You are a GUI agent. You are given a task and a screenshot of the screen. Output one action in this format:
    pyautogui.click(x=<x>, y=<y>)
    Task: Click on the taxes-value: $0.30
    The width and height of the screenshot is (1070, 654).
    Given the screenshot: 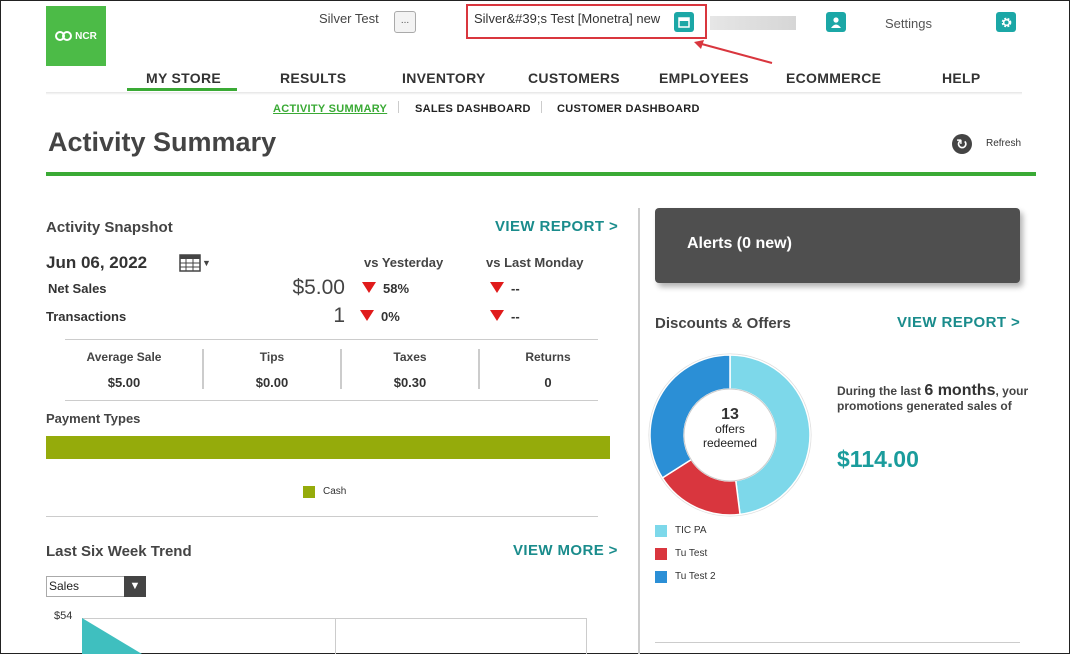 What is the action you would take?
    pyautogui.click(x=410, y=382)
    